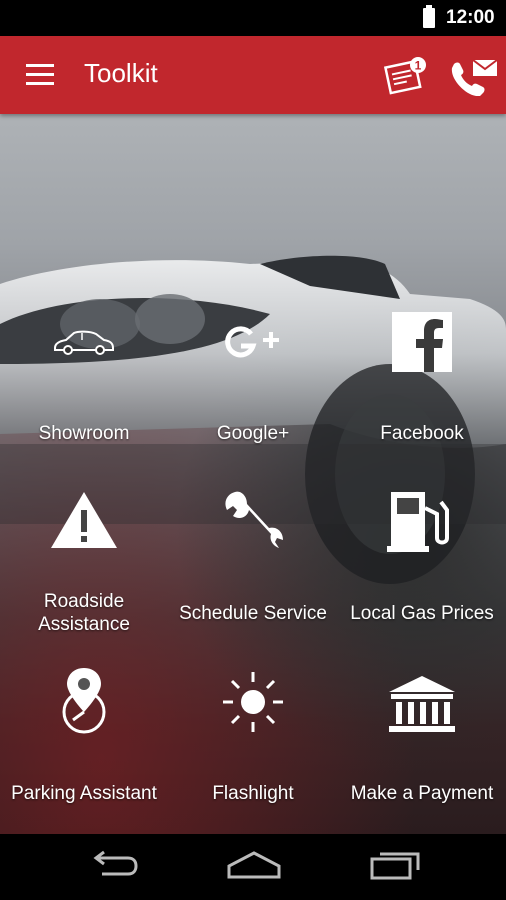 The width and height of the screenshot is (506, 900). Describe the element at coordinates (84, 342) in the screenshot. I see `car-icon` at that location.